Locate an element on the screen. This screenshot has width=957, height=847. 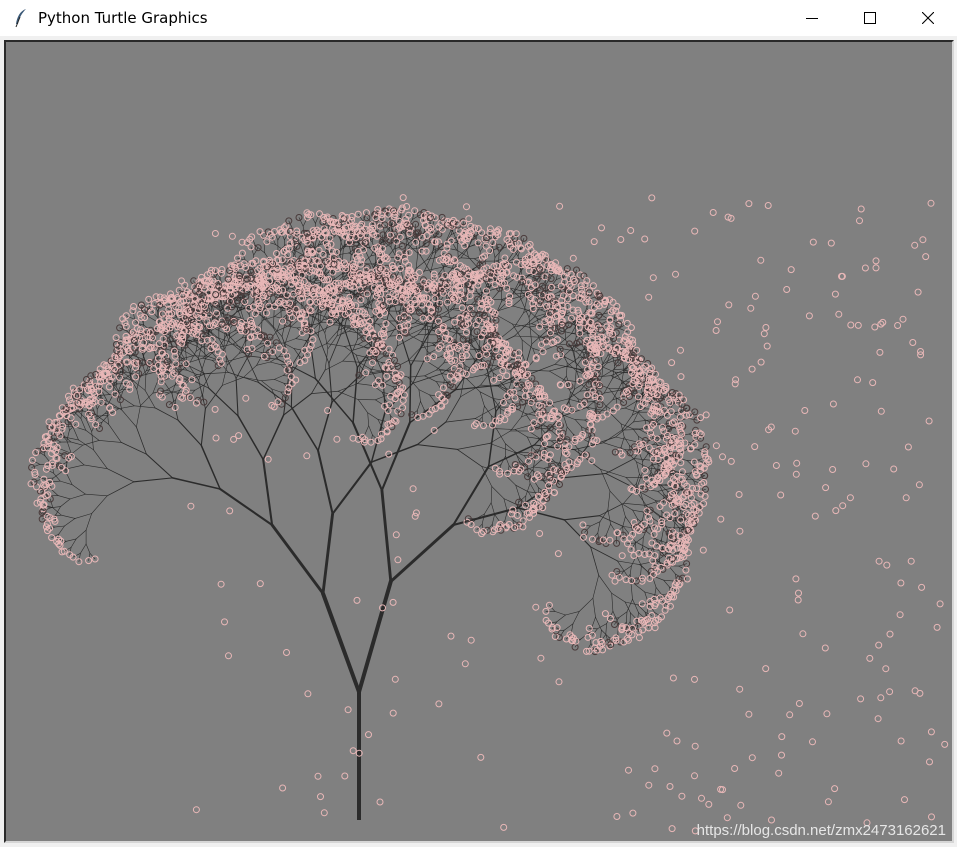
window-controls is located at coordinates (870, 18).